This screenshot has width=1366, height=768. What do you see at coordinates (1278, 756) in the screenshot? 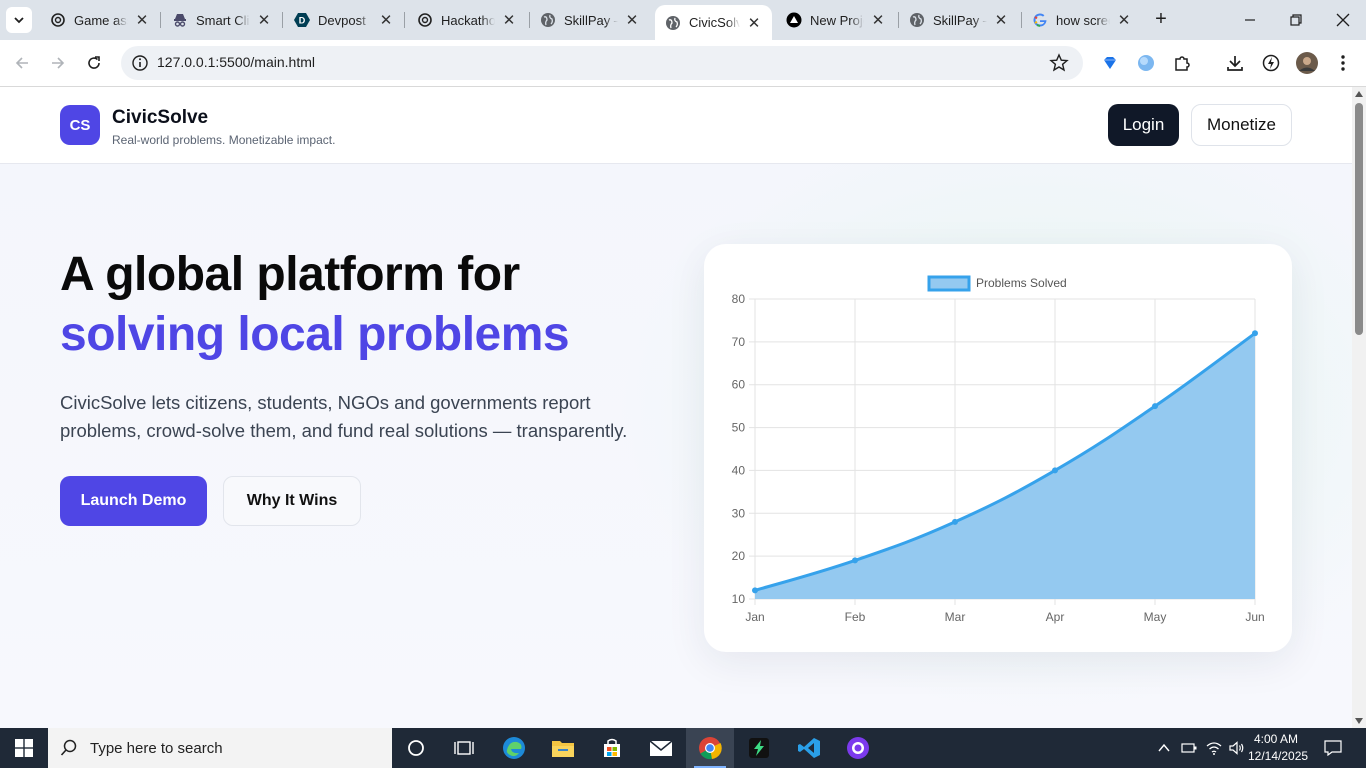
I see `clock-date: 12/14/2025` at bounding box center [1278, 756].